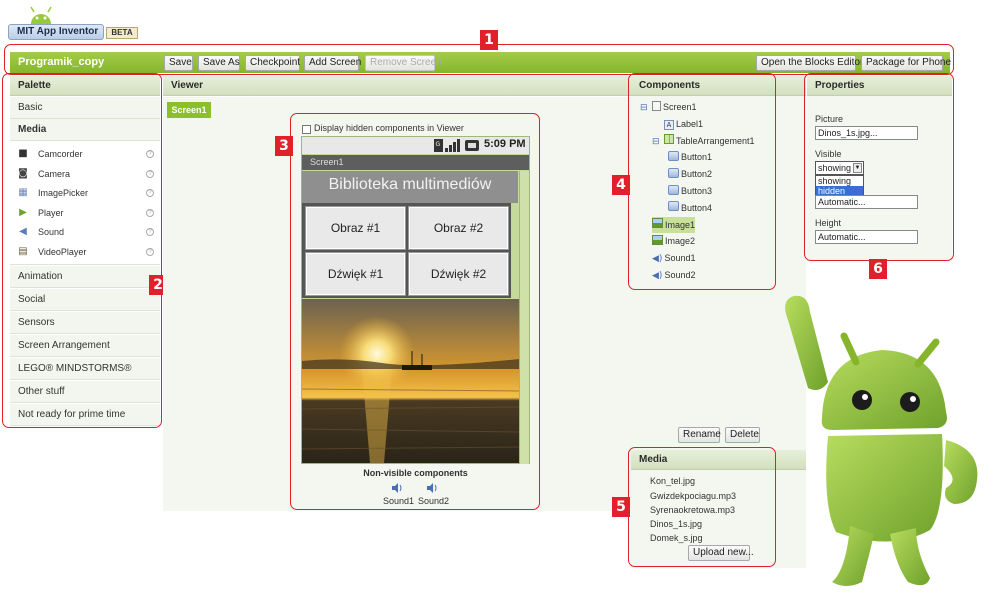 This screenshot has width=1000, height=600. I want to click on android-logo-icon, so click(41, 15).